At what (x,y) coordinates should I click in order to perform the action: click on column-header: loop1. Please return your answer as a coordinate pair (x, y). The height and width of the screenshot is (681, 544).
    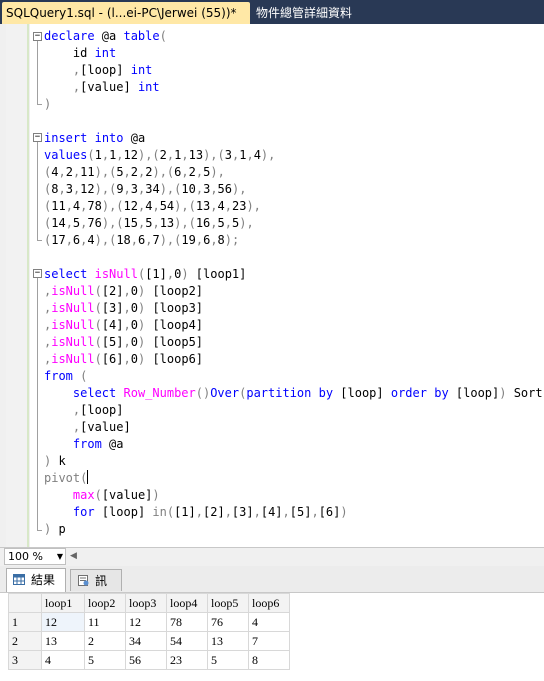
    Looking at the image, I should click on (63, 603).